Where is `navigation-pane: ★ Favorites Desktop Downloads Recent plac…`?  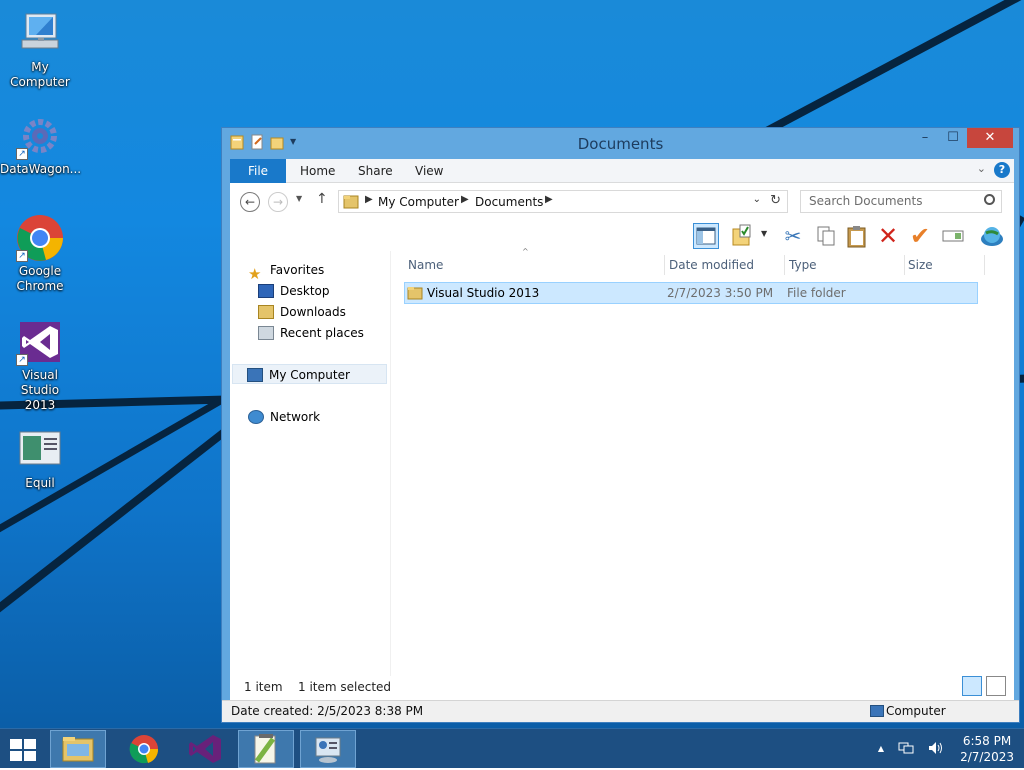
navigation-pane: ★ Favorites Desktop Downloads Recent plac… is located at coordinates (310, 475).